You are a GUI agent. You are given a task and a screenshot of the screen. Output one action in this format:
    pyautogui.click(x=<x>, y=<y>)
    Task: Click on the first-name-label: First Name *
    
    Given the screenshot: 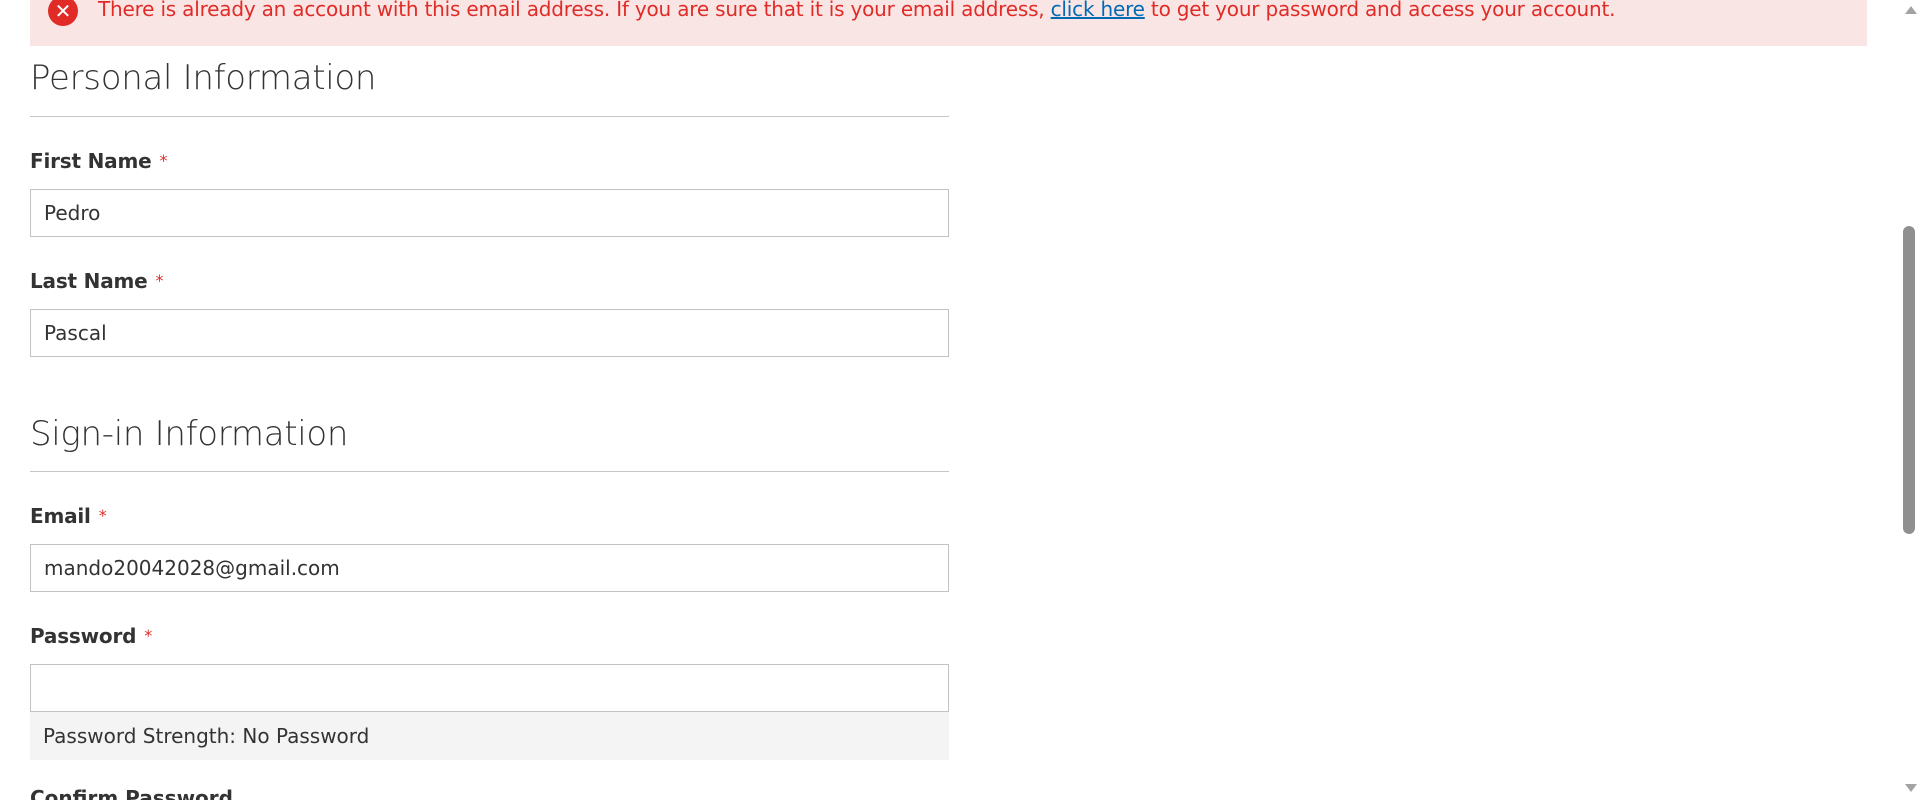 What is the action you would take?
    pyautogui.click(x=98, y=161)
    